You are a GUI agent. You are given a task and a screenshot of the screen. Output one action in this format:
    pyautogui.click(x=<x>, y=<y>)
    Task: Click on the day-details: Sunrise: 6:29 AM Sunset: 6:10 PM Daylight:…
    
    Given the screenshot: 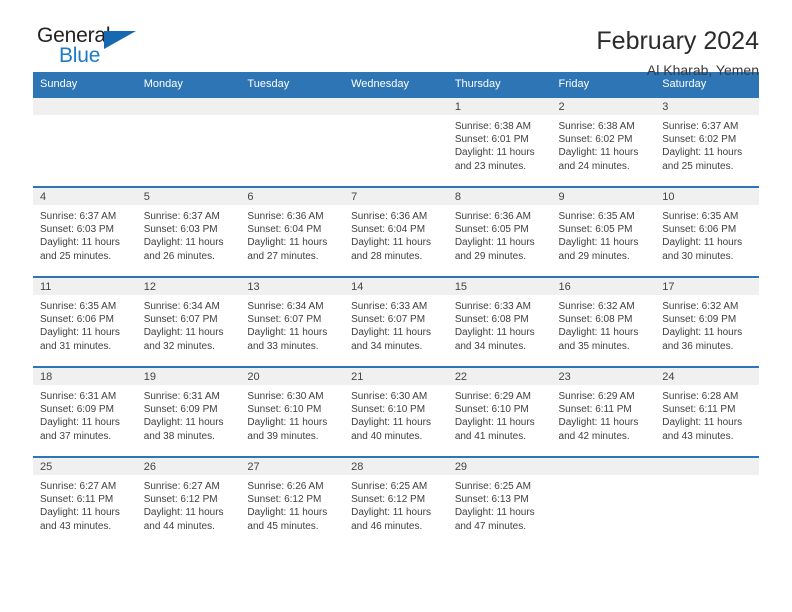 What is the action you would take?
    pyautogui.click(x=500, y=414)
    